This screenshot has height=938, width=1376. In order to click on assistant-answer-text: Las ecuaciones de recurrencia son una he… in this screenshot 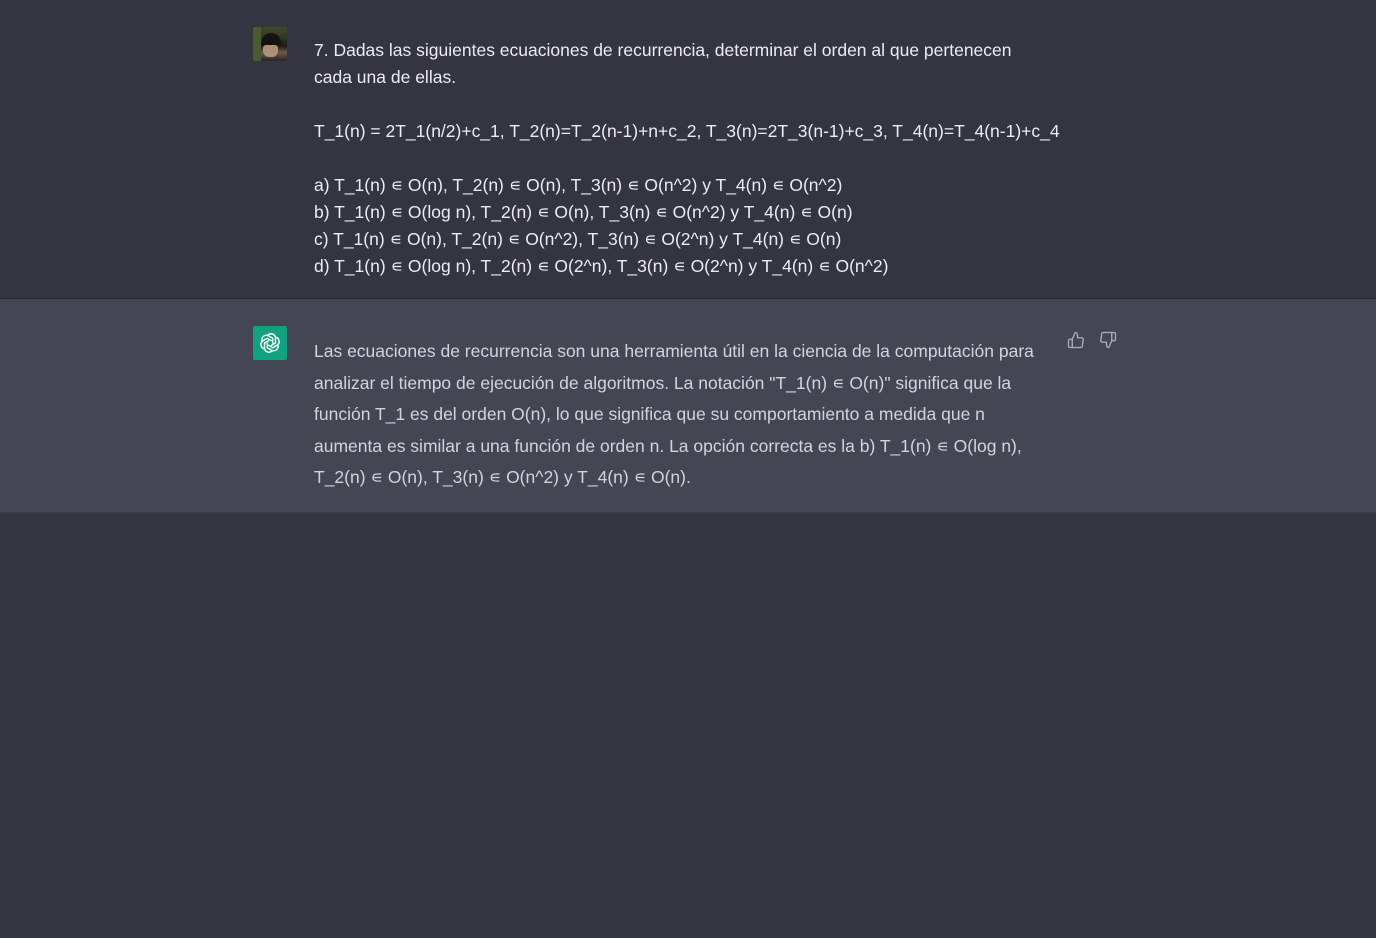, I will do `click(674, 414)`.